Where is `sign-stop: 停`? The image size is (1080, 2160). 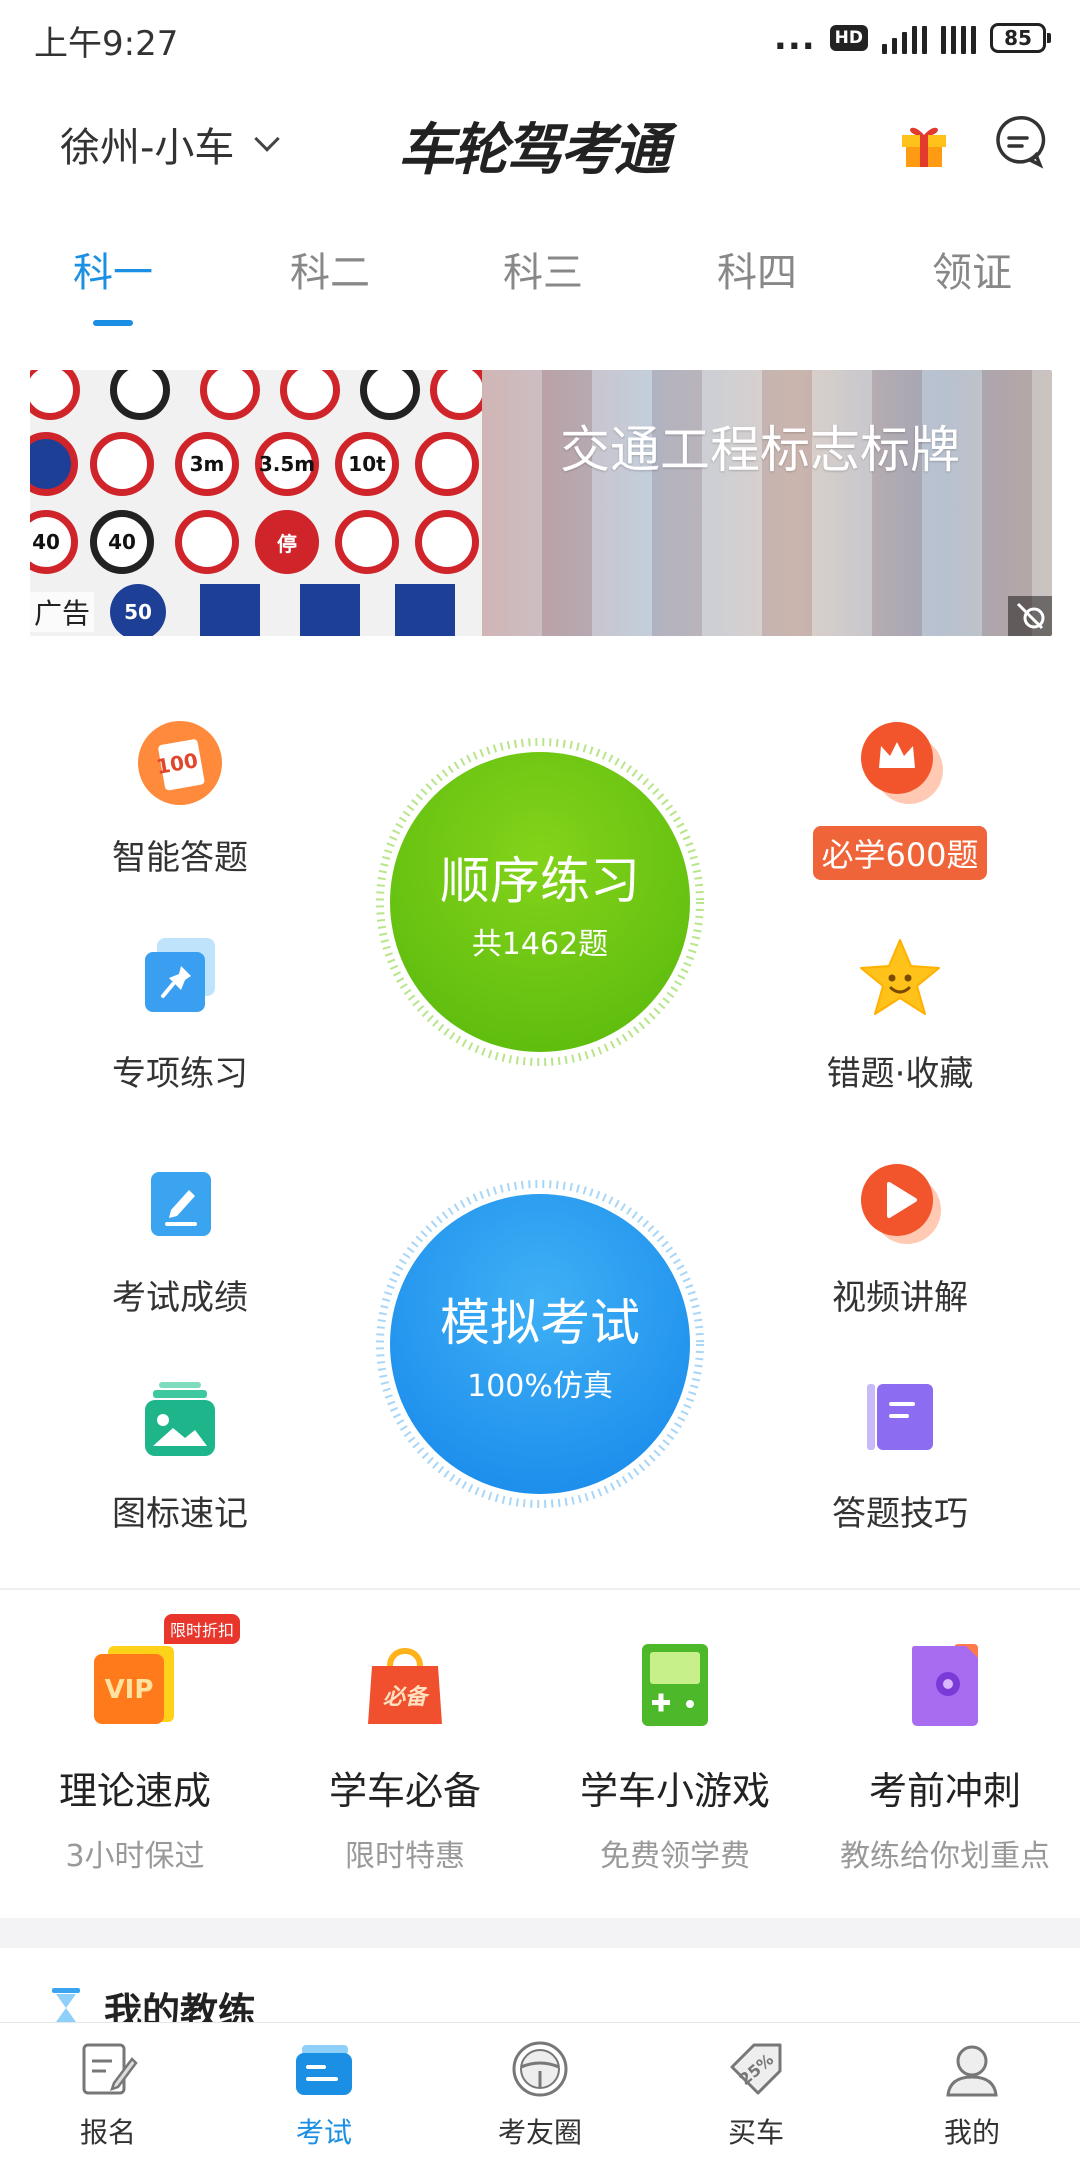
sign-stop: 停 is located at coordinates (287, 542).